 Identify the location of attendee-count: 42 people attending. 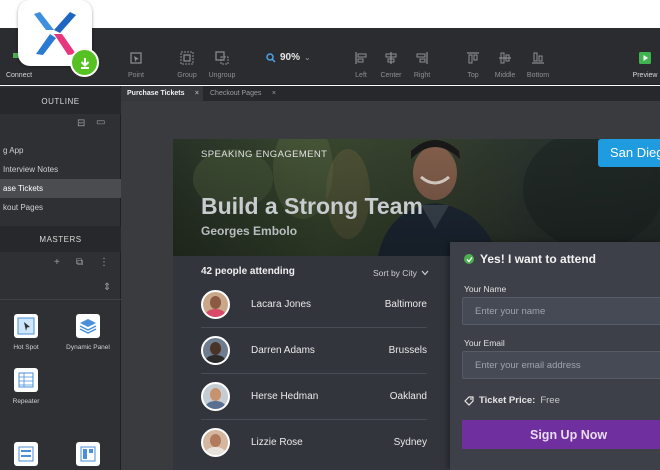
(248, 271).